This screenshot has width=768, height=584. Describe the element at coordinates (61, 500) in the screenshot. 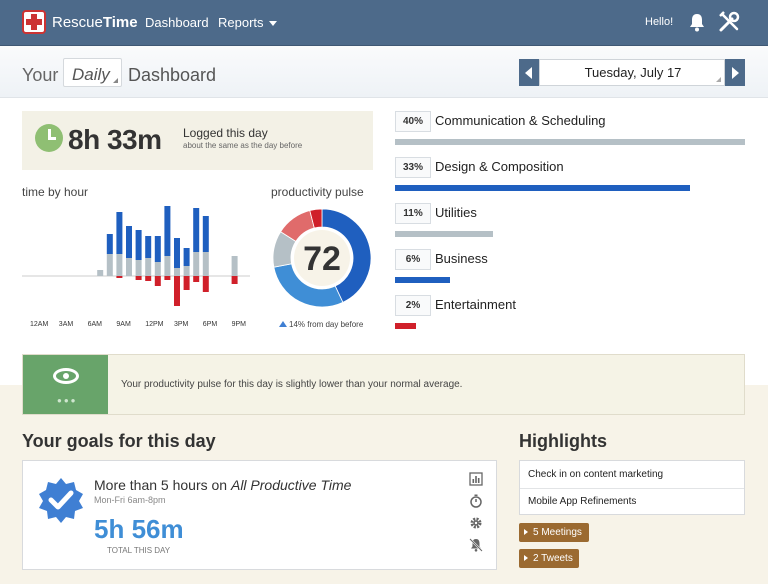

I see `checkmark-badge-icon` at that location.